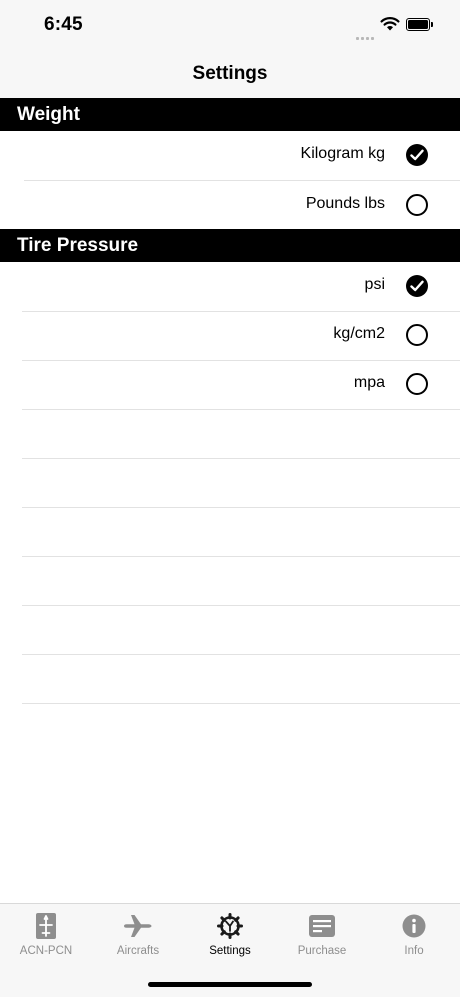  I want to click on option-label: psi, so click(374, 284).